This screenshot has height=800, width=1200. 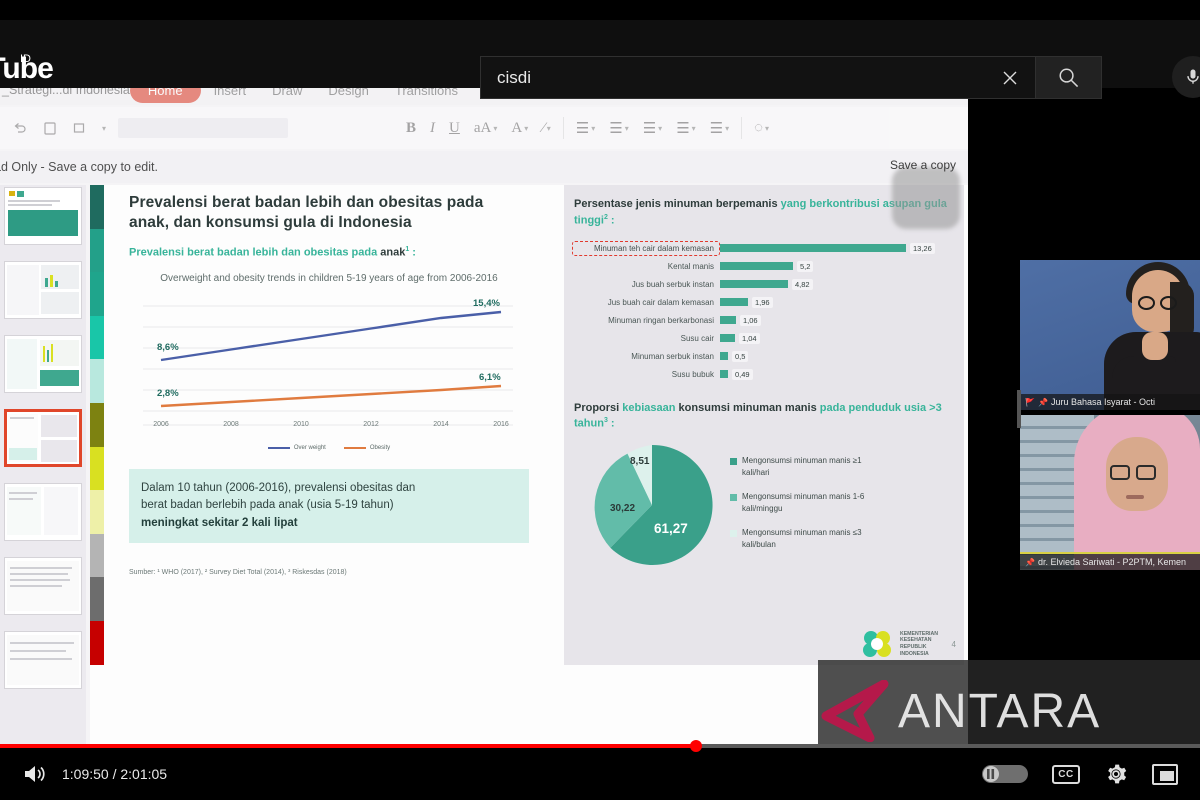 What do you see at coordinates (1030, 402) in the screenshot?
I see `flag-icon: 🚩` at bounding box center [1030, 402].